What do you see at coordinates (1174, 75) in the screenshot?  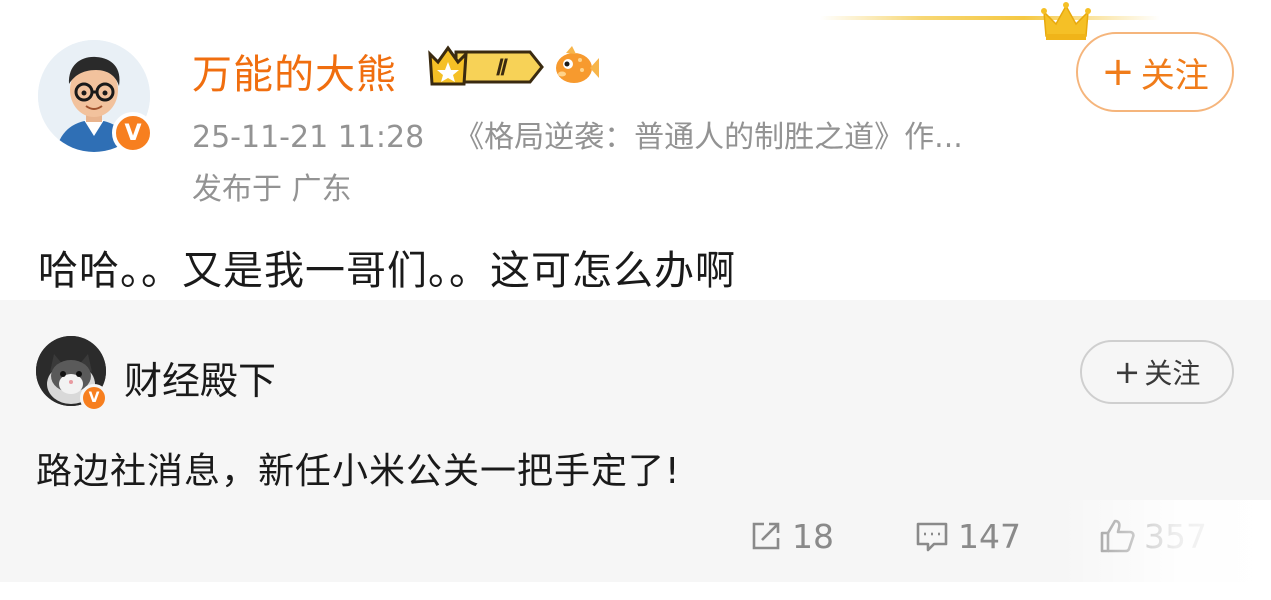 I see `follow-button-label: 关注` at bounding box center [1174, 75].